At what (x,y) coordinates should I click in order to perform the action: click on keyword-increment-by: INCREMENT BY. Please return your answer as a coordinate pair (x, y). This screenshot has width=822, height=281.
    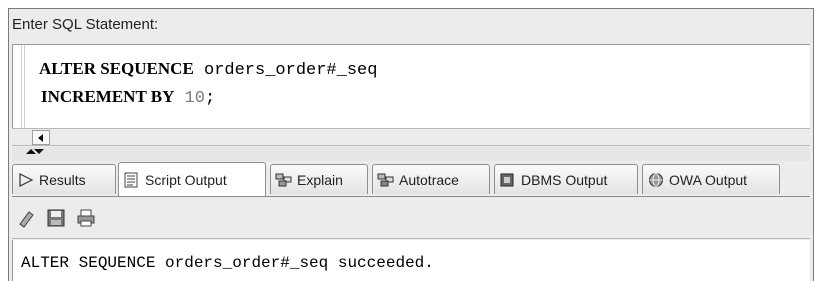
    Looking at the image, I should click on (108, 96).